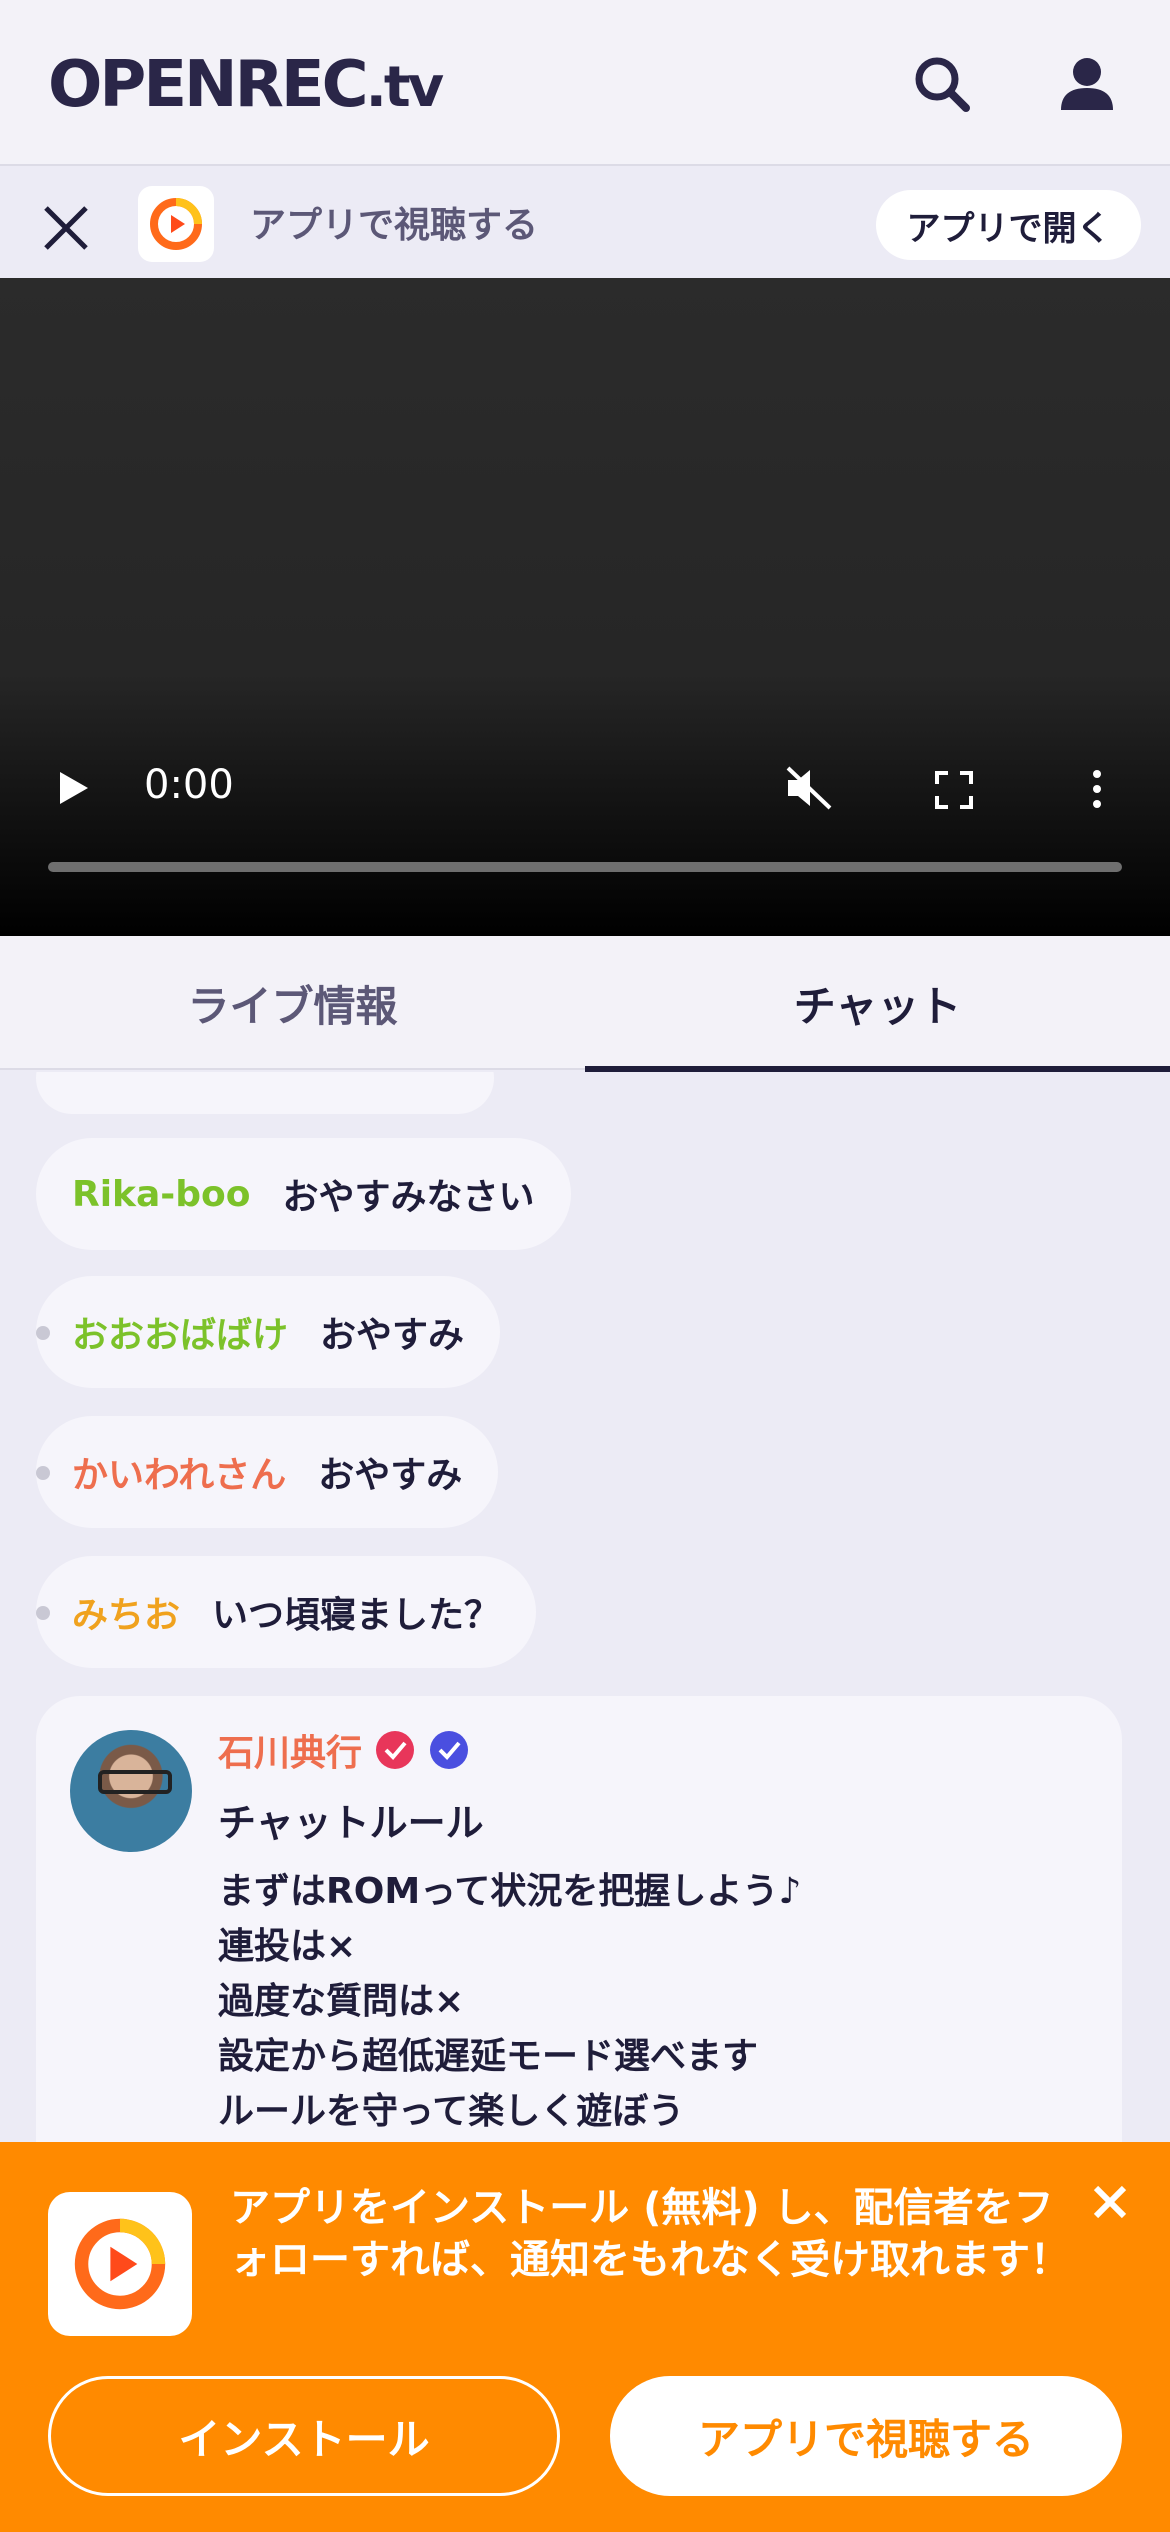 The width and height of the screenshot is (1170, 2532). I want to click on logo-suffix: .tv, so click(405, 87).